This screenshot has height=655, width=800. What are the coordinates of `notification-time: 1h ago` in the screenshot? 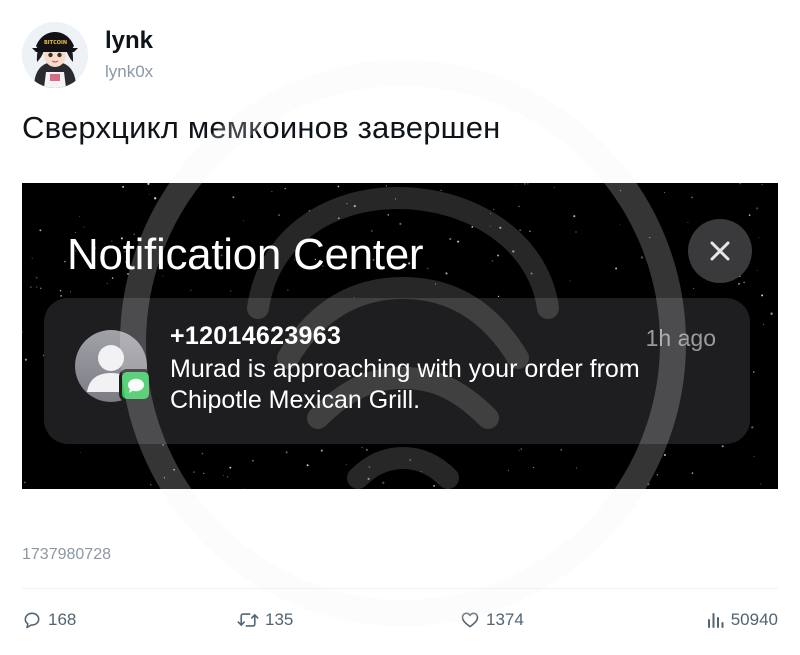 It's located at (680, 338).